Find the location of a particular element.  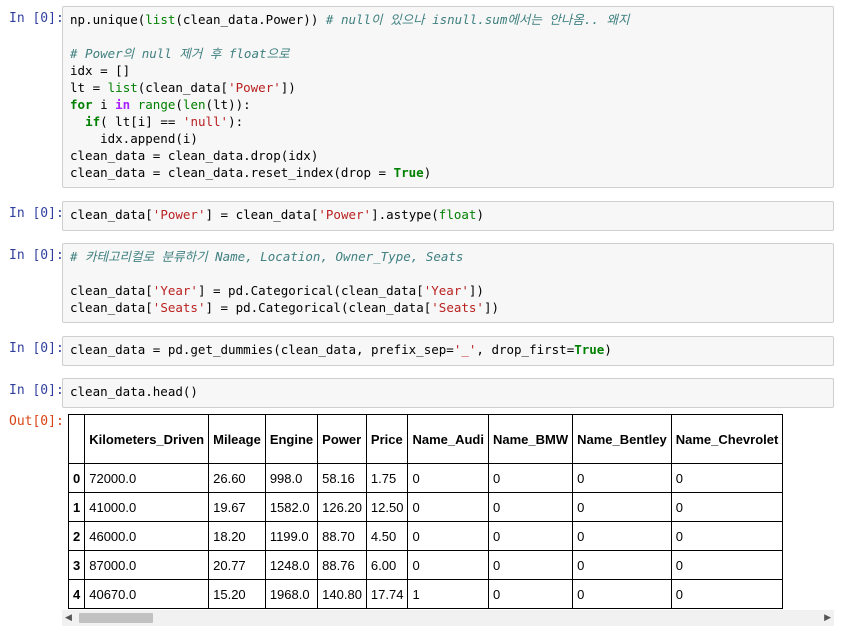

column-header: Kilometers_Driven is located at coordinates (147, 439).